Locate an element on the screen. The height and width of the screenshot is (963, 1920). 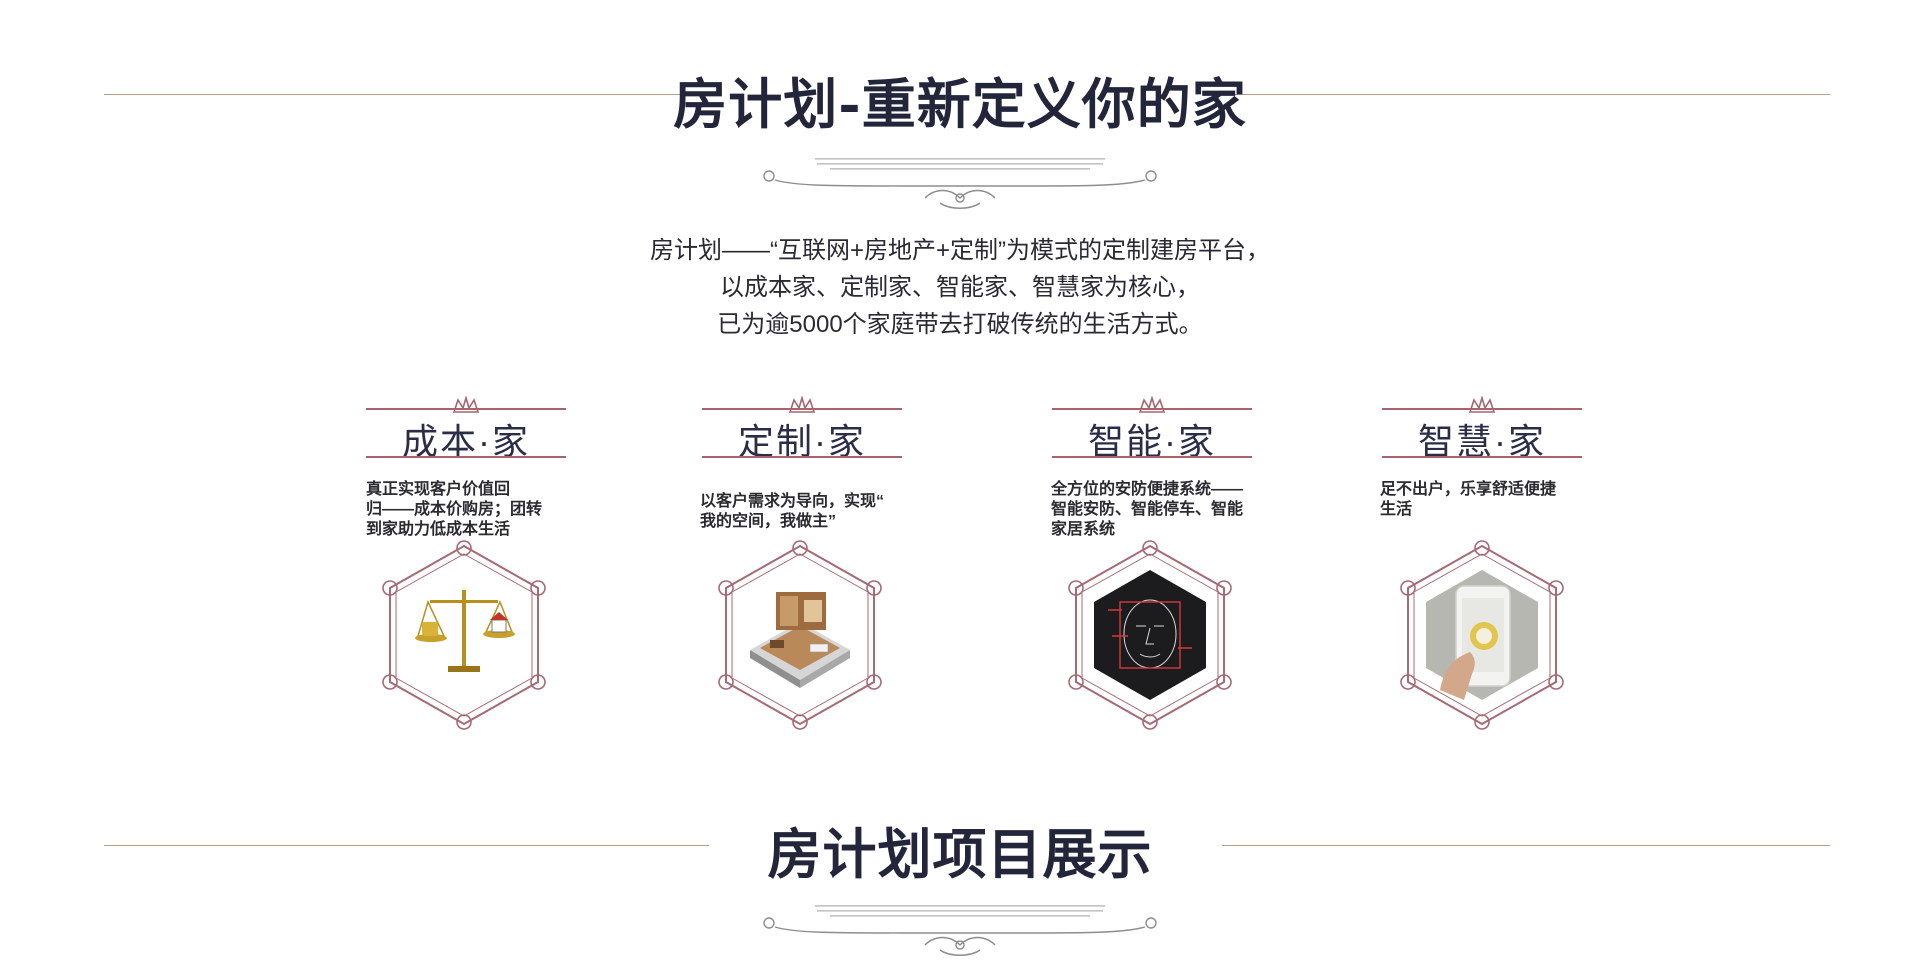
feature-desc: 以客户需求为导向，实现“ 我的空间，我做主” is located at coordinates (792, 511).